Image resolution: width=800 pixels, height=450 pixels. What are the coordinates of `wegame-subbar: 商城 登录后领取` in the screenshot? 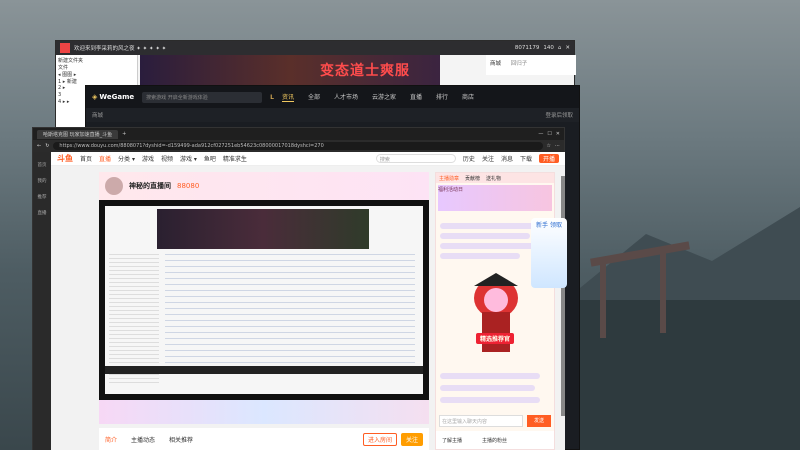 It's located at (332, 115).